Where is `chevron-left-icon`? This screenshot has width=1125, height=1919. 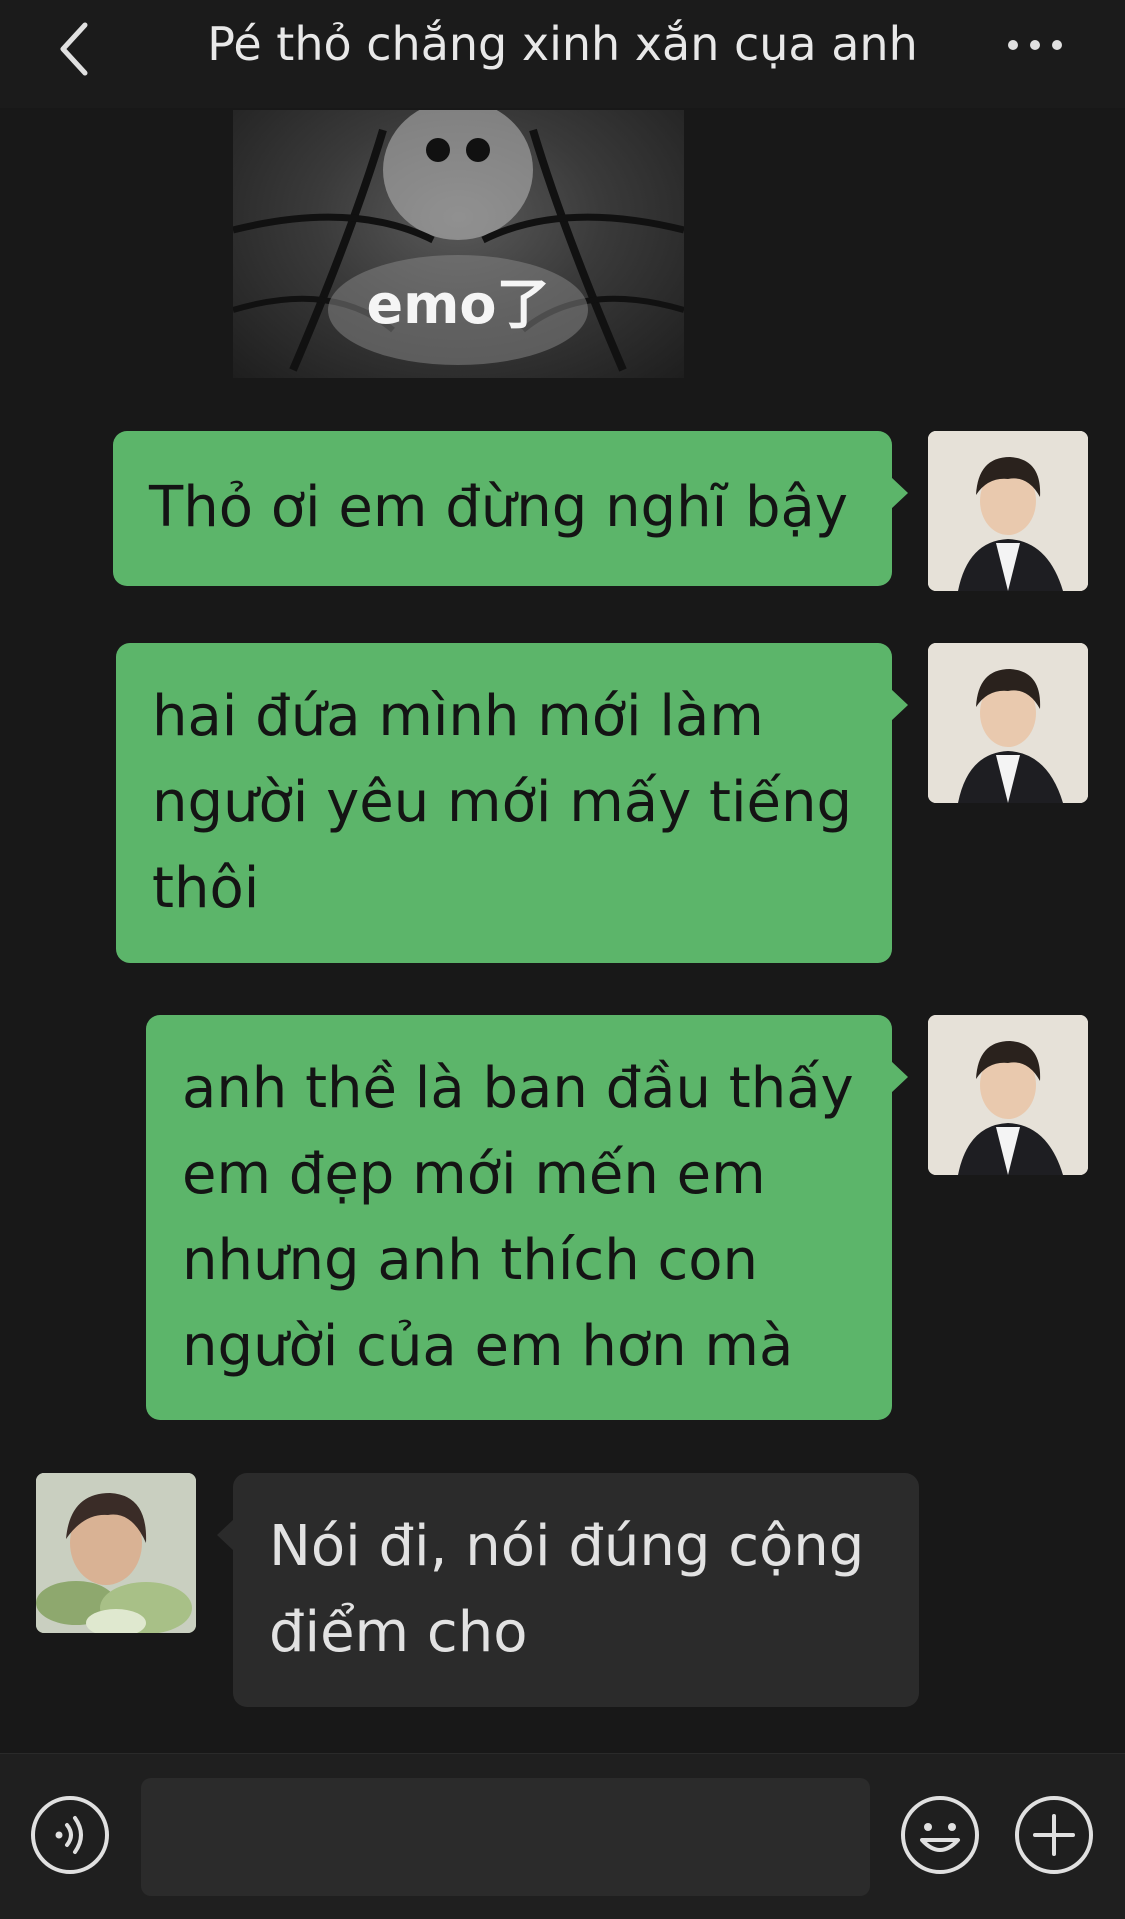 chevron-left-icon is located at coordinates (74, 49).